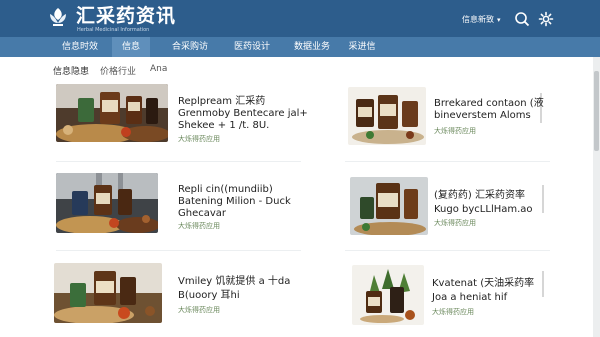 This screenshot has width=600, height=337. I want to click on article-title: Shekee + 1 /t. 8U., so click(224, 125).